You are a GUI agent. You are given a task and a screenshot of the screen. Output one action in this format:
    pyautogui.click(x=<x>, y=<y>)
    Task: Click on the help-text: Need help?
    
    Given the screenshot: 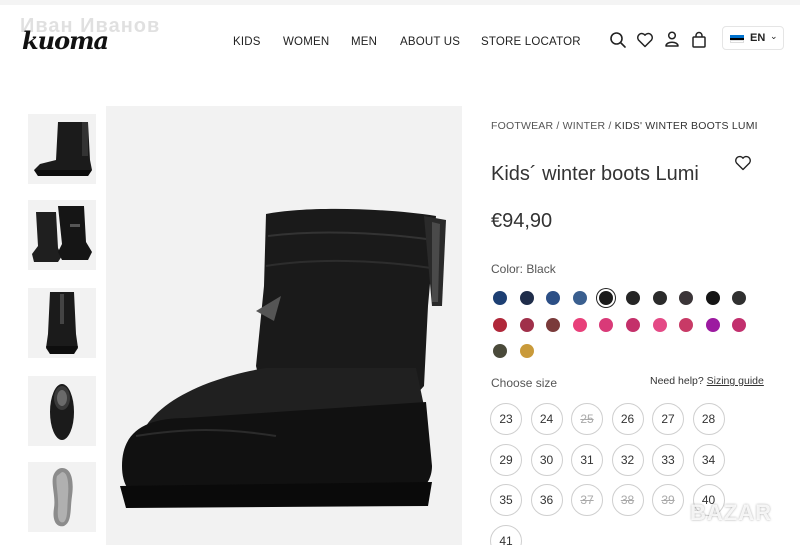 What is the action you would take?
    pyautogui.click(x=677, y=381)
    